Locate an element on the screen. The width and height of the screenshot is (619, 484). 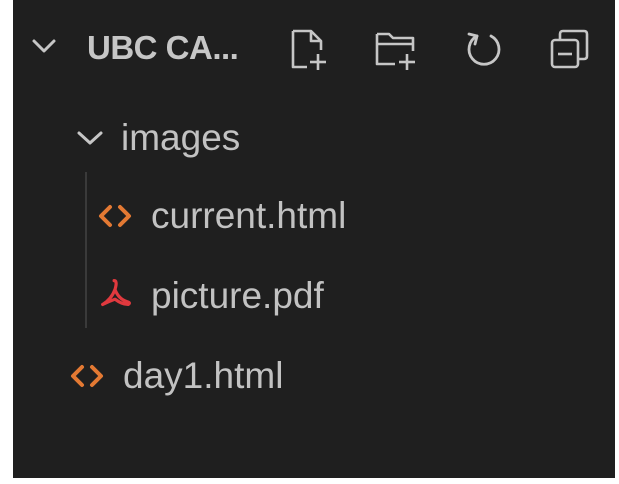
new-folder-button is located at coordinates (396, 49).